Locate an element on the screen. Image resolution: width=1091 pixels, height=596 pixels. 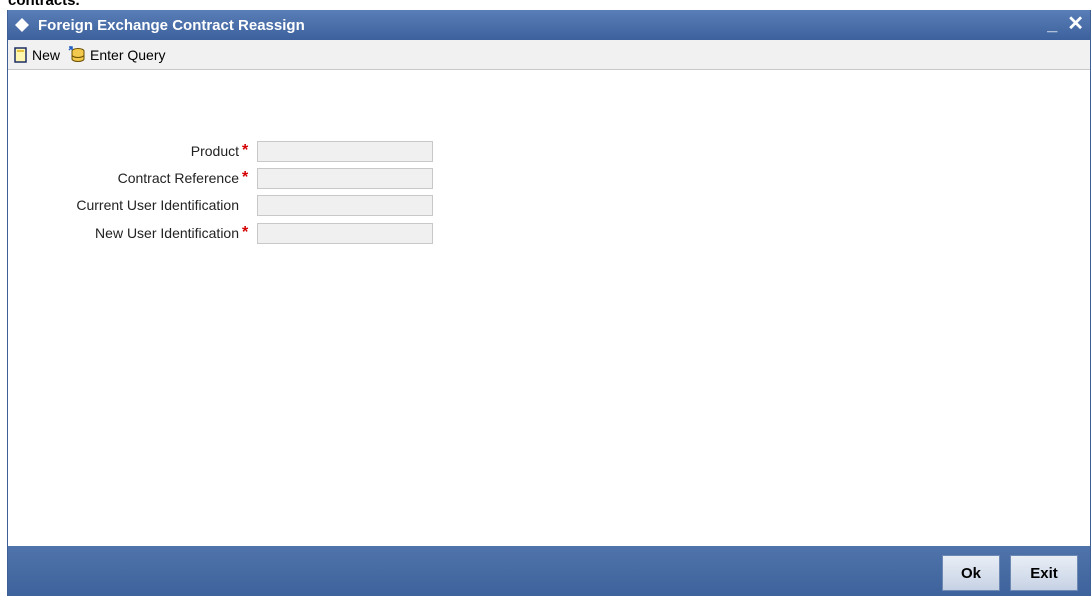
product-required-marker: * is located at coordinates (245, 150).